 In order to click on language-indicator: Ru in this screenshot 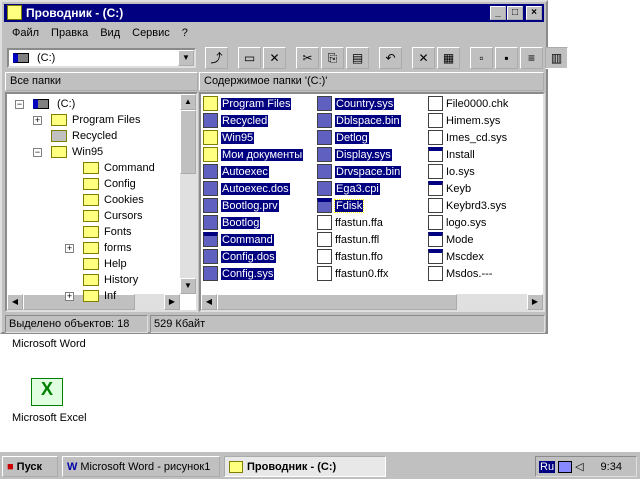, I will do `click(547, 466)`.